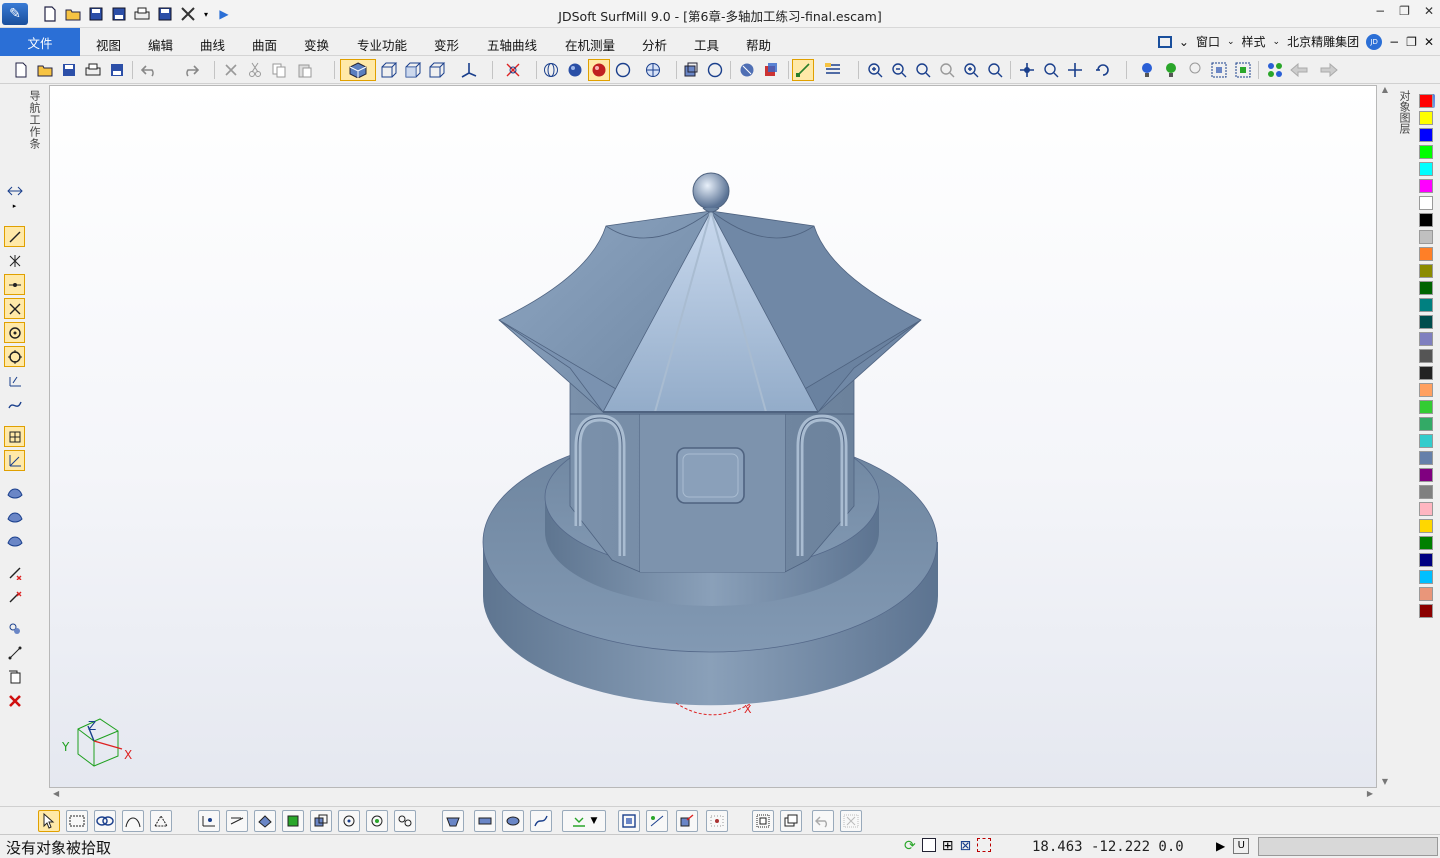  What do you see at coordinates (14, 332) in the screenshot?
I see `circle-center-tool-icon` at bounding box center [14, 332].